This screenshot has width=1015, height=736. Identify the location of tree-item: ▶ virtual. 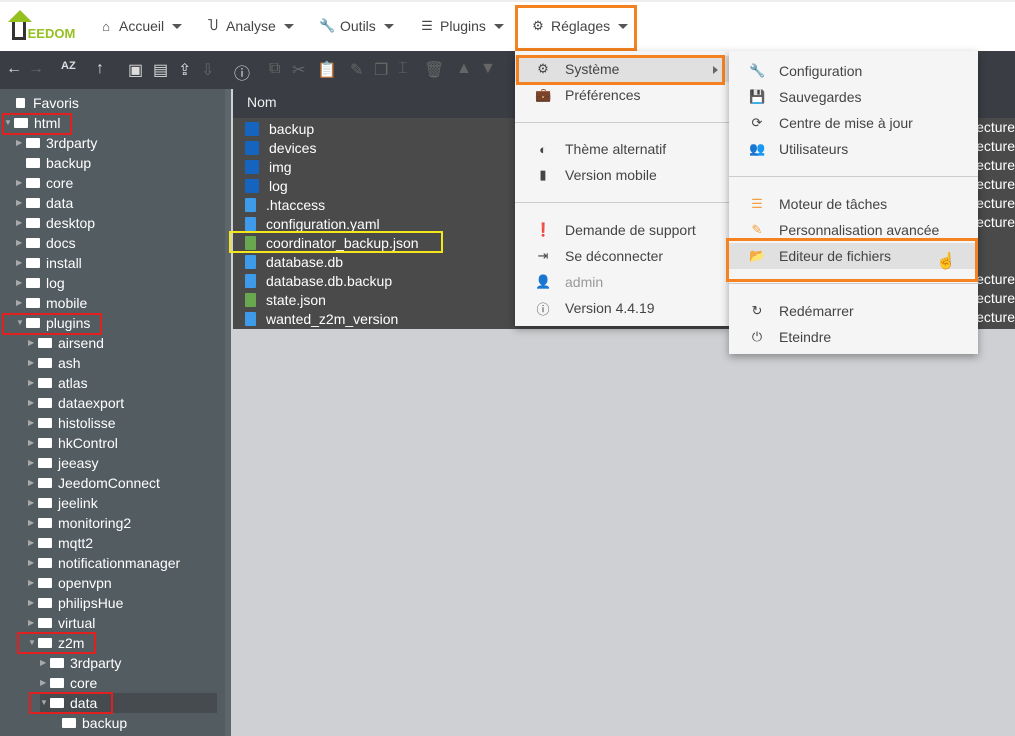
(61, 623).